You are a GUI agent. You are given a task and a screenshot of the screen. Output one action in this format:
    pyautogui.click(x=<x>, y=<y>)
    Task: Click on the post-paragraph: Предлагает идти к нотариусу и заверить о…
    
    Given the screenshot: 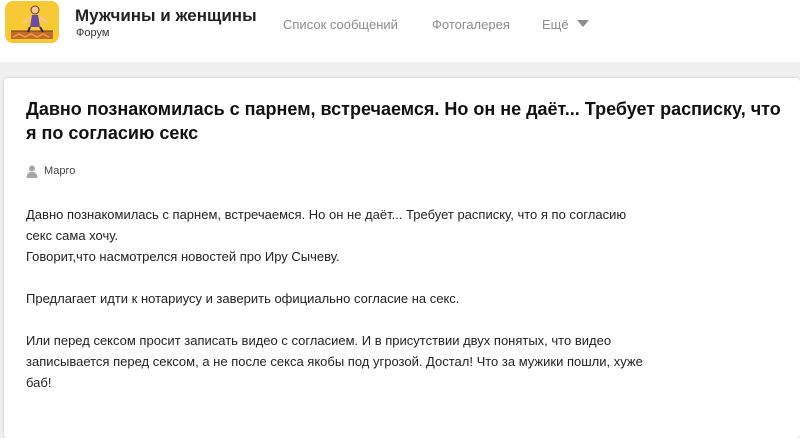 What is the action you would take?
    pyautogui.click(x=243, y=298)
    